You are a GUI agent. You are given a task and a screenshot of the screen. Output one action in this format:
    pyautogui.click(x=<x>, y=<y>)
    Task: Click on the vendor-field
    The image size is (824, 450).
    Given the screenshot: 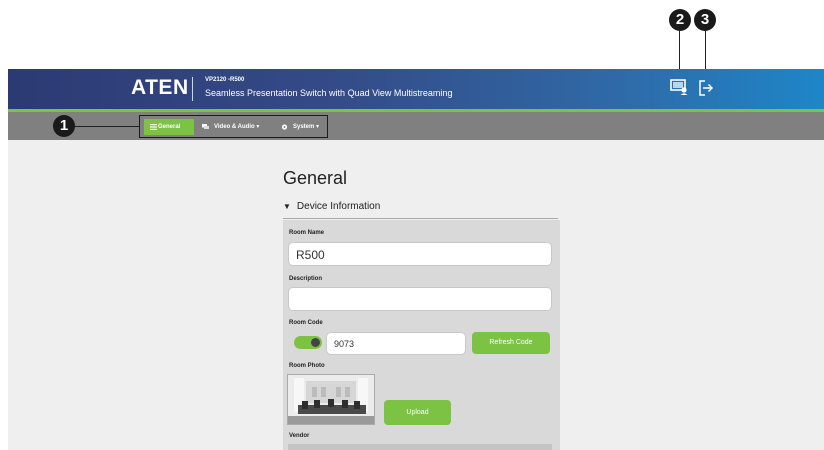 What is the action you would take?
    pyautogui.click(x=420, y=447)
    